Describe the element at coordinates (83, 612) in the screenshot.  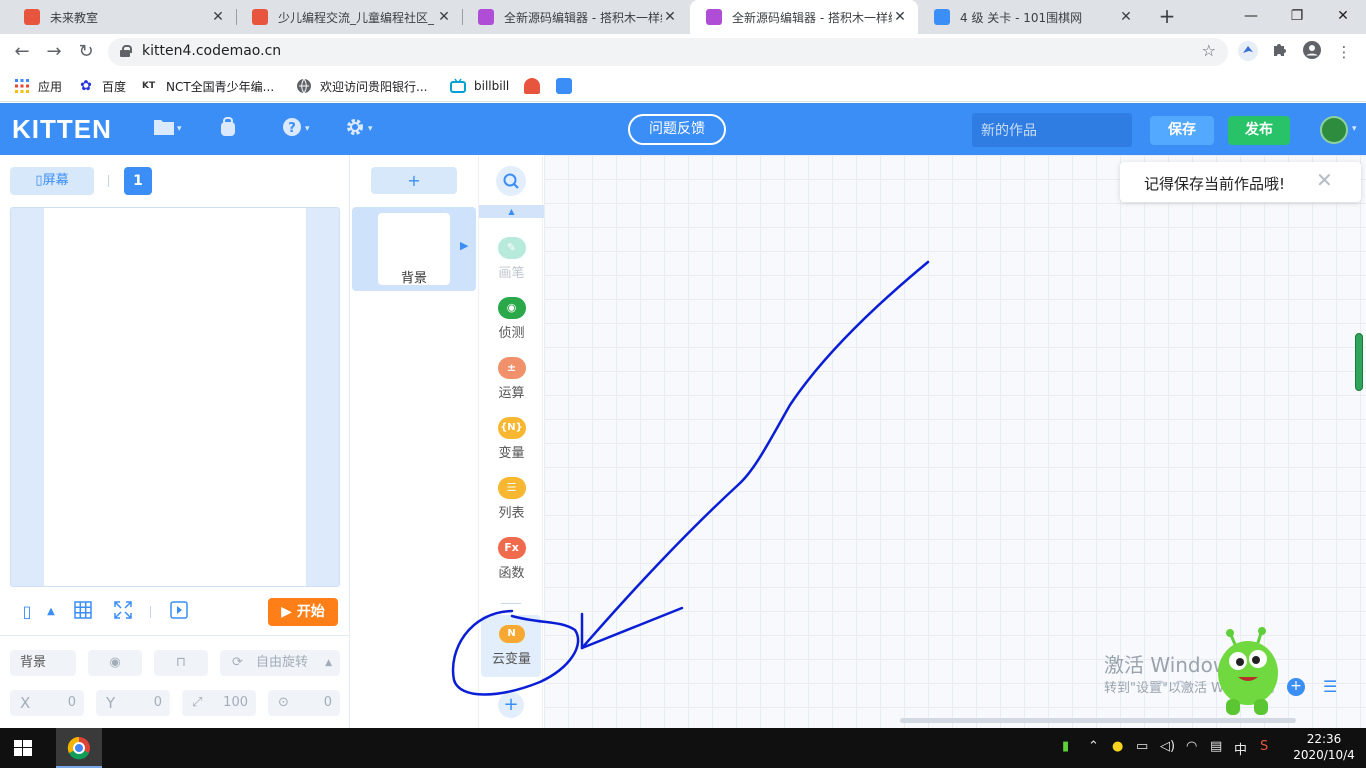
I see `grid-icon` at that location.